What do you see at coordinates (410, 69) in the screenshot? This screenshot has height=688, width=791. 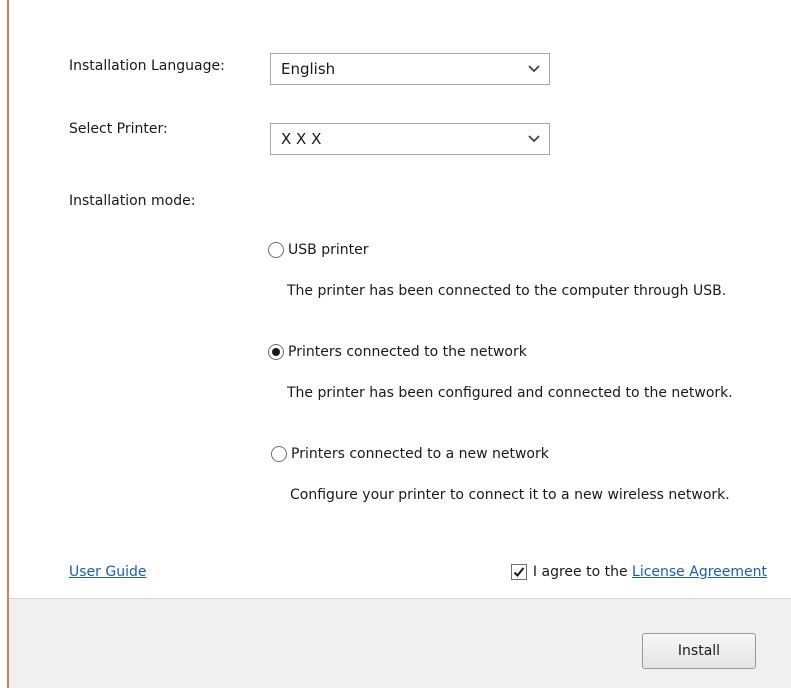 I see `installation-language-select: English` at bounding box center [410, 69].